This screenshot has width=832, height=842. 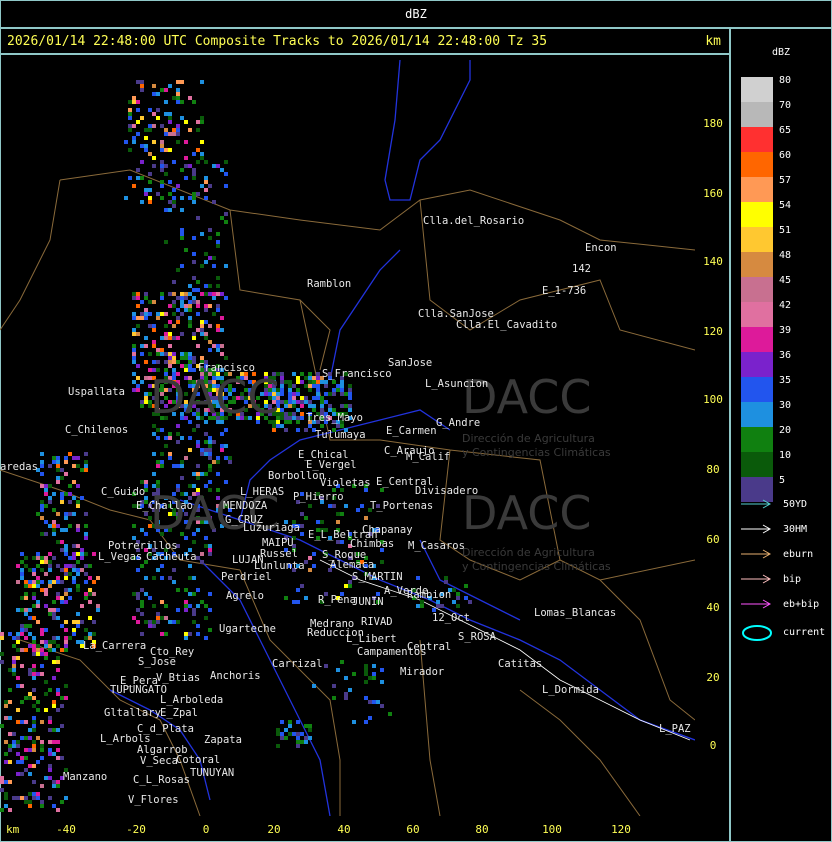 What do you see at coordinates (120, 557) in the screenshot?
I see `place-label: L_Vegas` at bounding box center [120, 557].